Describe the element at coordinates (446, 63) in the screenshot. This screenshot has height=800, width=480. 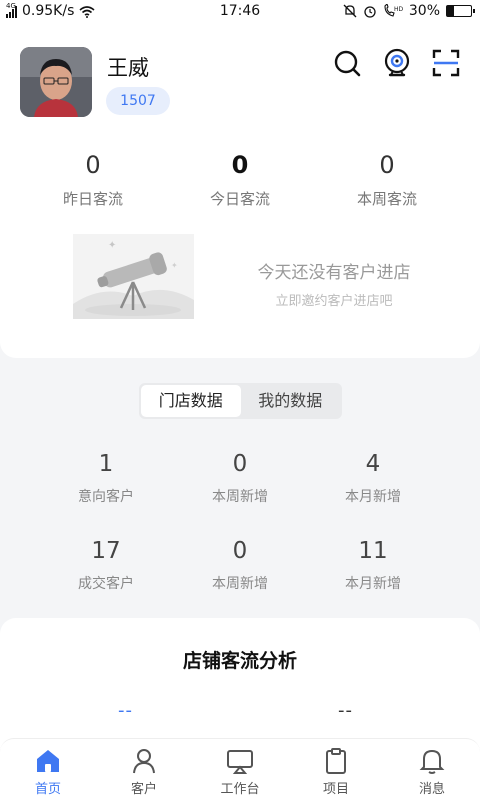
I see `scan-icon` at that location.